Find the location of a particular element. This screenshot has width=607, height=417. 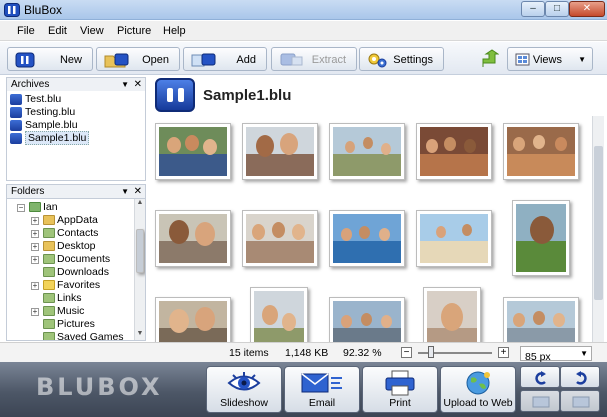

archive-item-selected: Sample1.blu is located at coordinates (50, 138).